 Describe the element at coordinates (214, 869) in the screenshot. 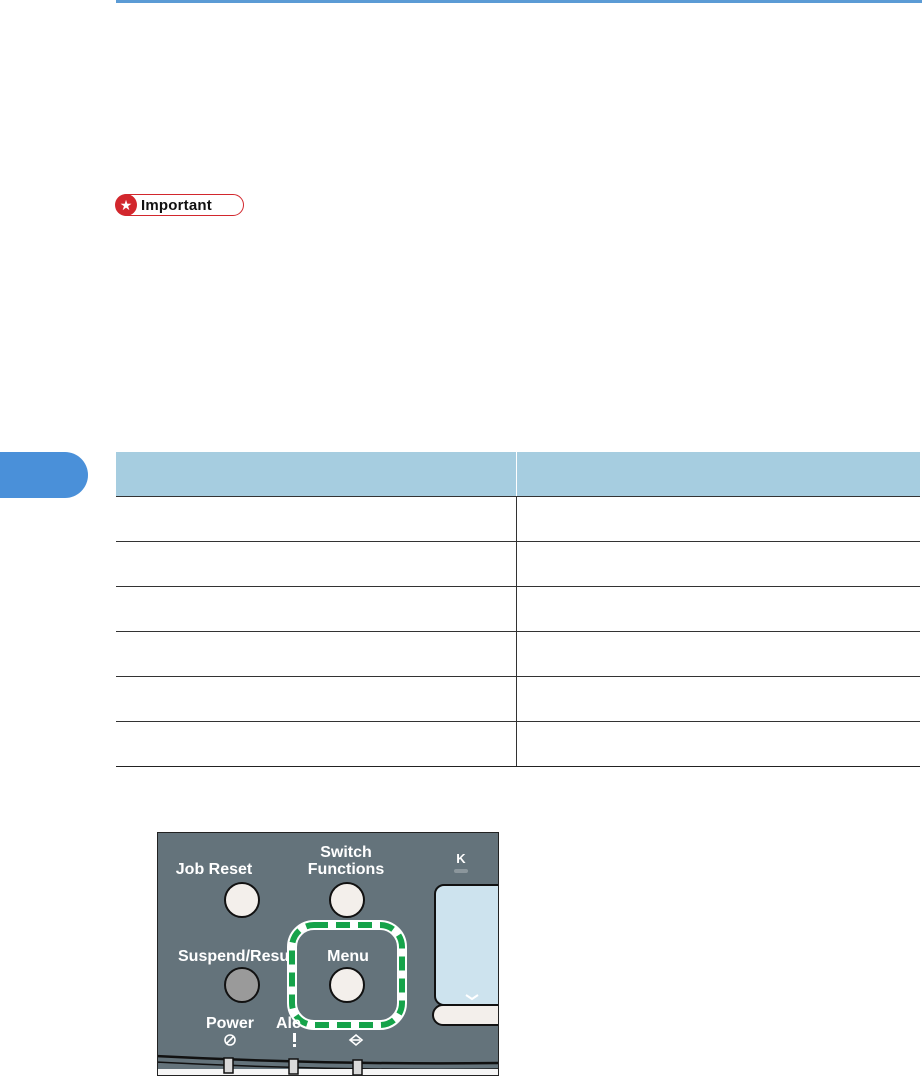

I see `job-reset-label: Job Reset` at that location.